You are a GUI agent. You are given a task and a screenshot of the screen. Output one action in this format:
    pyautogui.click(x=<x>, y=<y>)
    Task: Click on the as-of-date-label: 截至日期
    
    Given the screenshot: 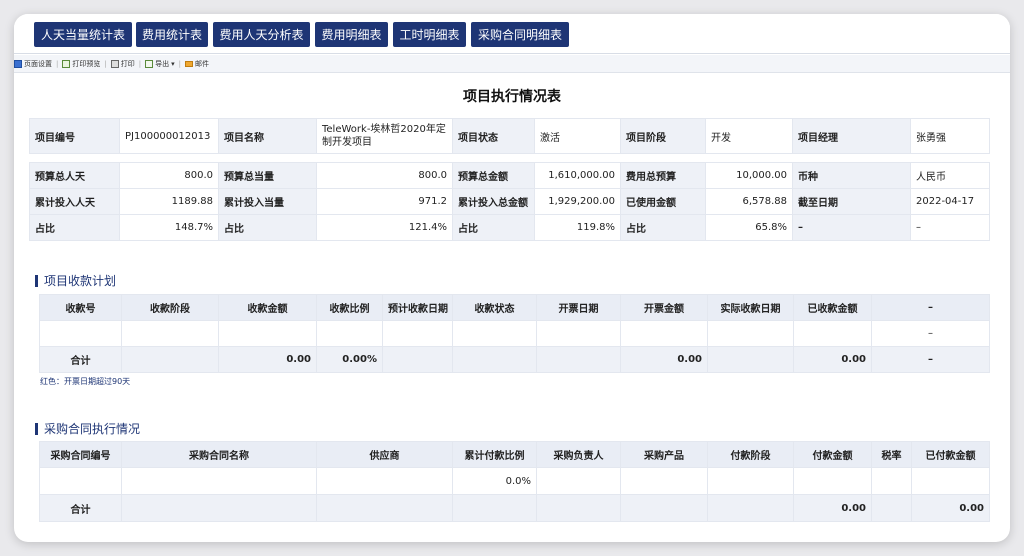 What is the action you would take?
    pyautogui.click(x=851, y=201)
    